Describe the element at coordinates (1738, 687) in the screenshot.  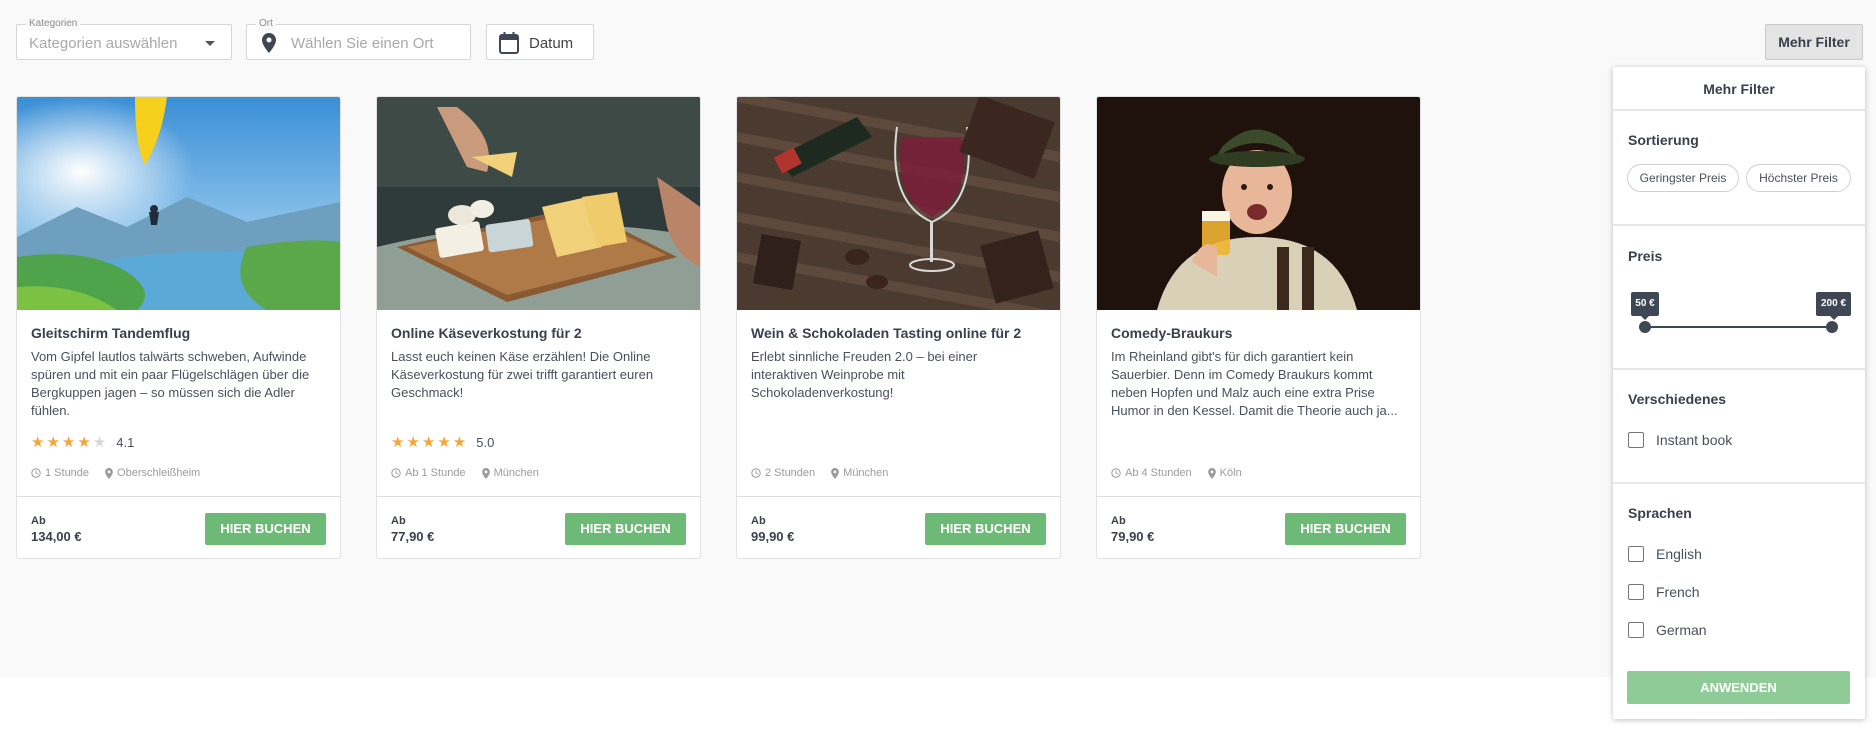
I see `apply-button: ANWENDEN` at that location.